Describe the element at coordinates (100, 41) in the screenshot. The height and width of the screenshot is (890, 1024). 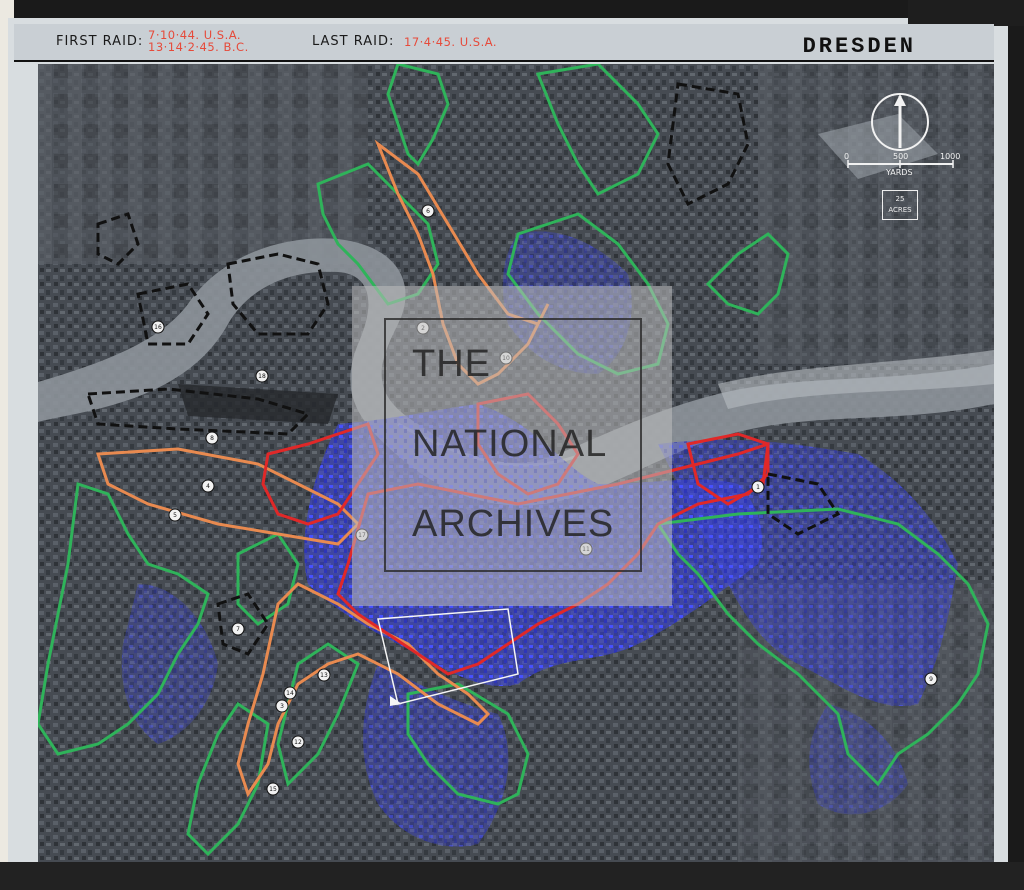
I see `first-raid-label: FIRST RAID:` at that location.